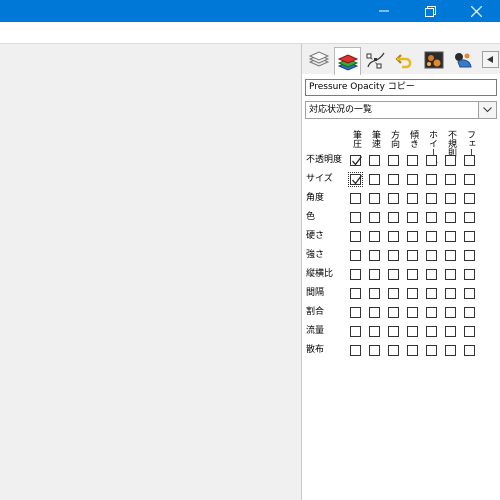 This screenshot has width=500, height=500. Describe the element at coordinates (315, 236) in the screenshot. I see `row-label: 硬さ` at that location.